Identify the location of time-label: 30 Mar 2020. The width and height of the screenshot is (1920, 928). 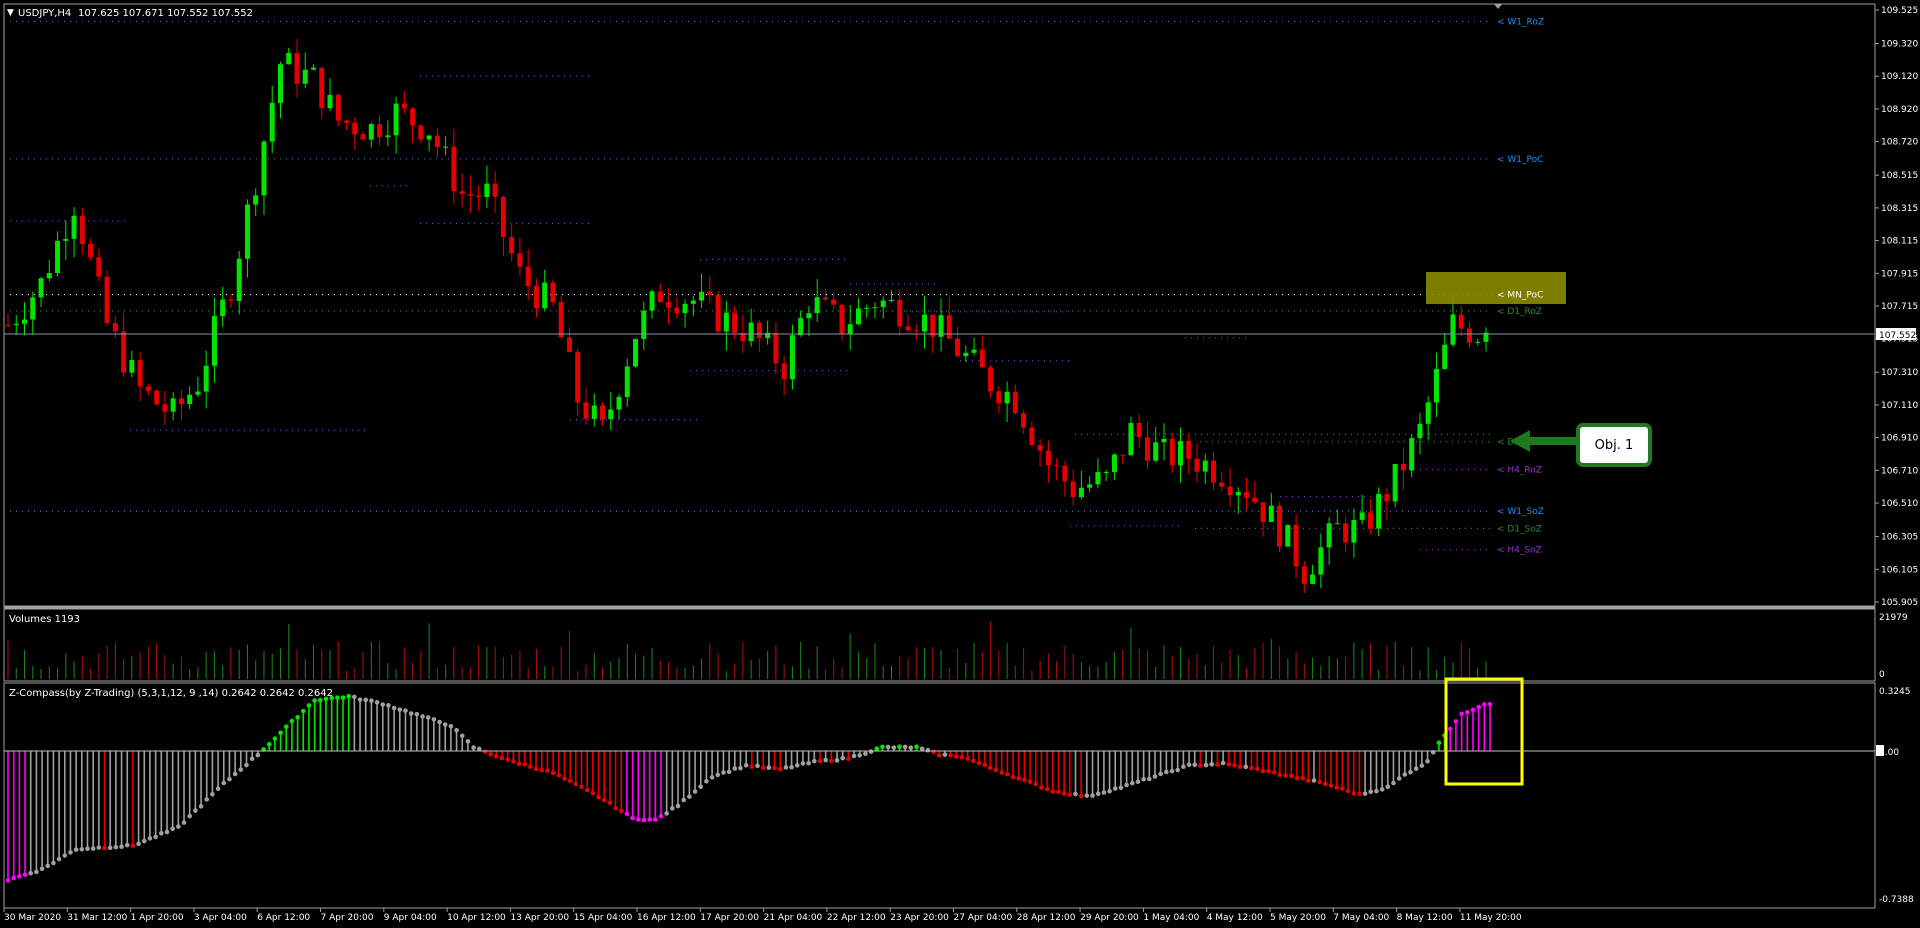
(32, 918).